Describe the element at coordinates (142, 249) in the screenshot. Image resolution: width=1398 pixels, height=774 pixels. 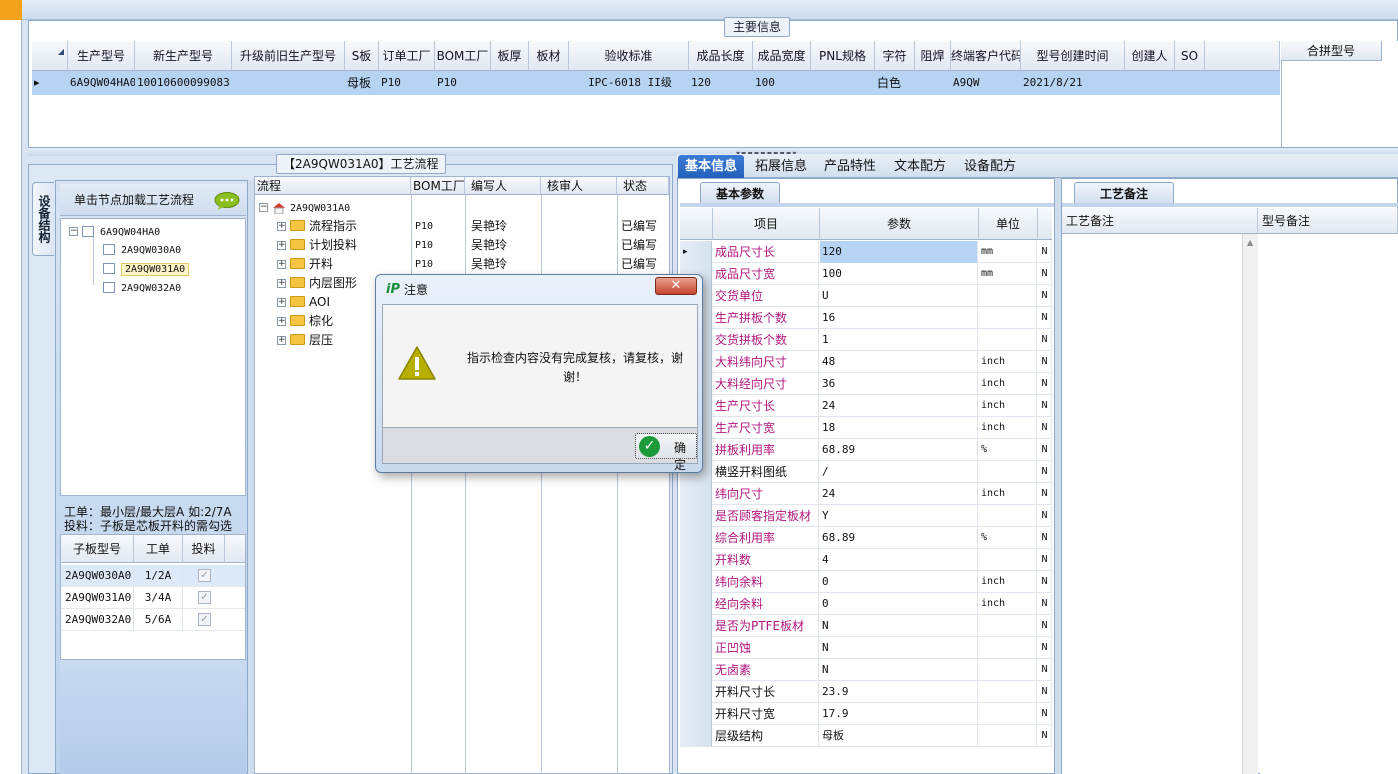
I see `tree-child-node: 2A9QW030A0` at that location.